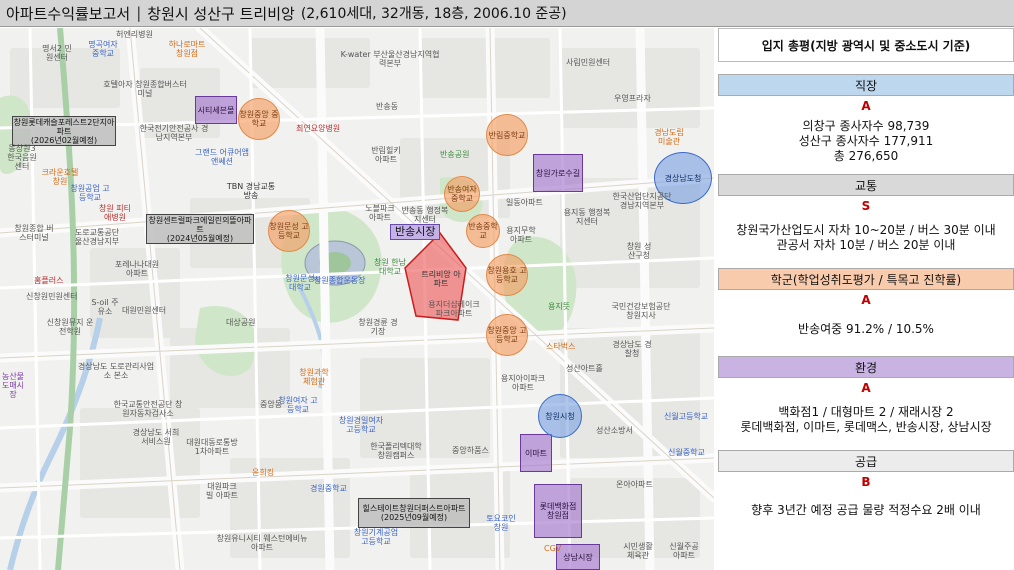 The height and width of the screenshot is (570, 1014). I want to click on planned-complex-box: 힐스테이트창원더퍼스트아파트 (2025년09월예정), so click(414, 513).